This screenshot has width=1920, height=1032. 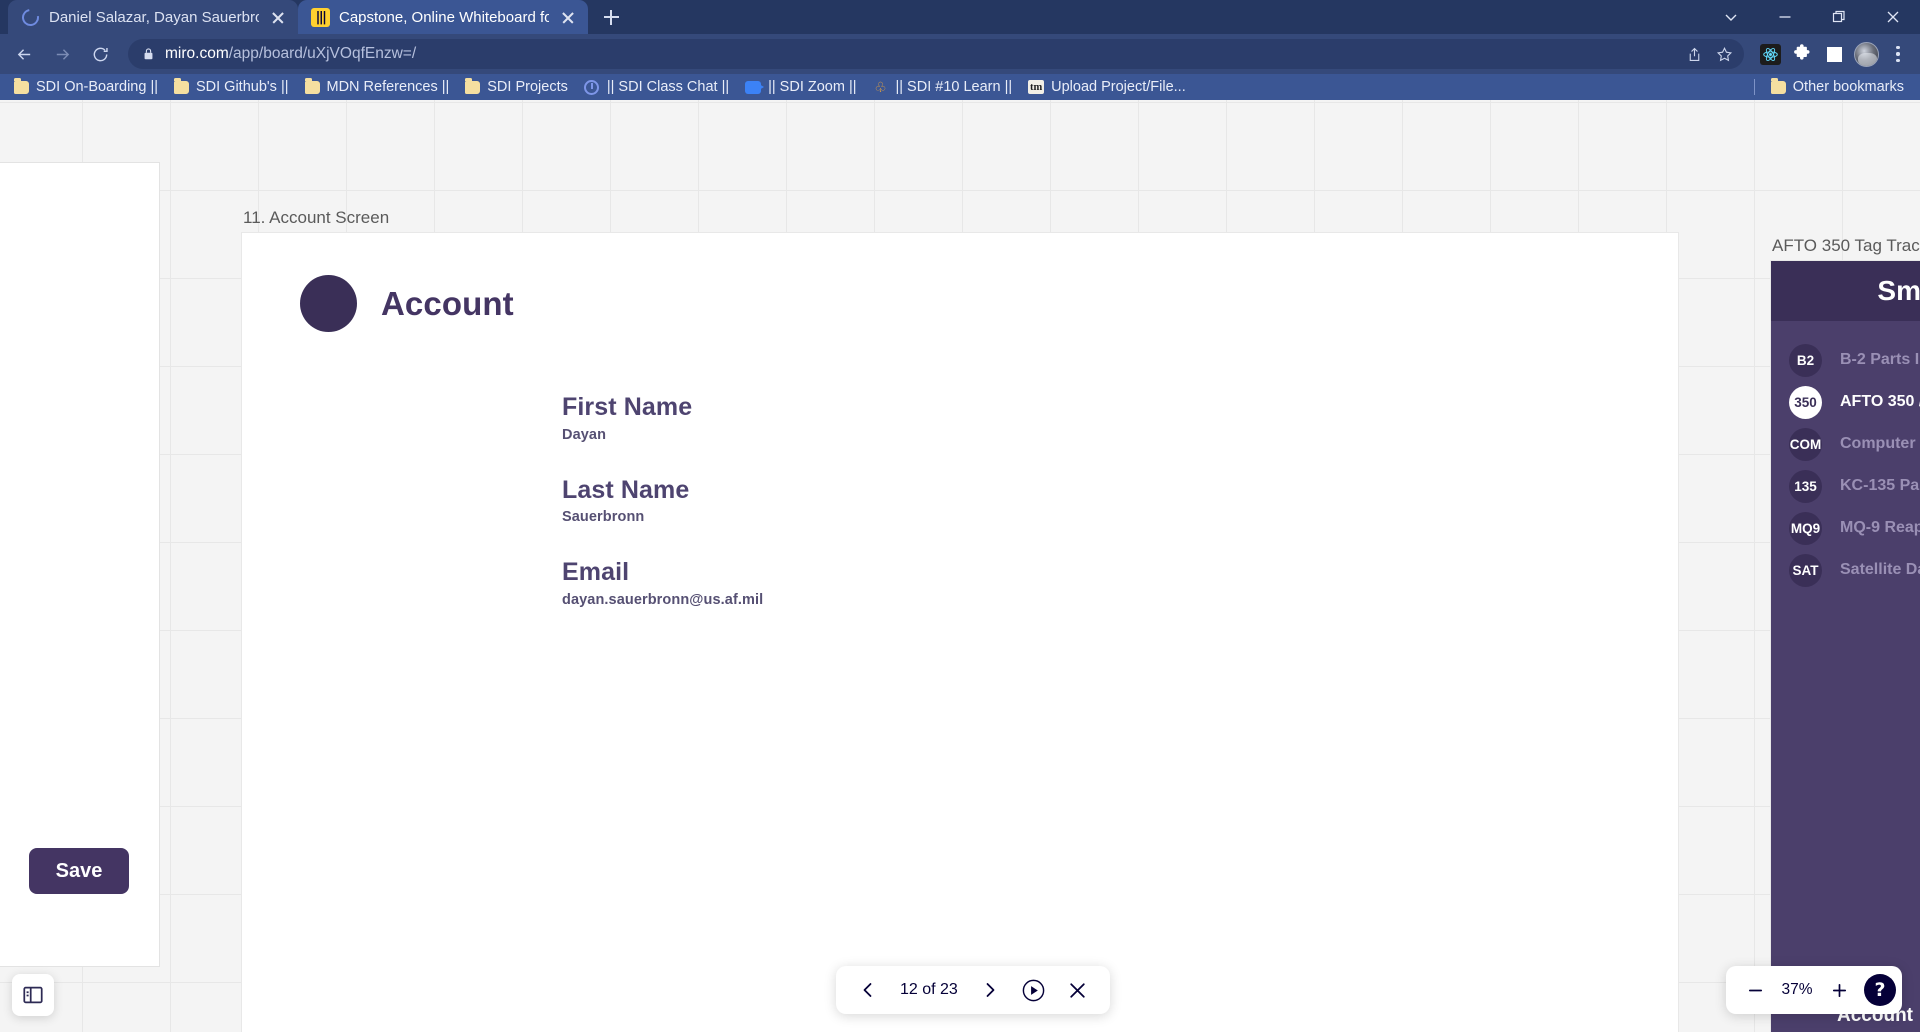 I want to click on profile-avatar, so click(x=1866, y=54).